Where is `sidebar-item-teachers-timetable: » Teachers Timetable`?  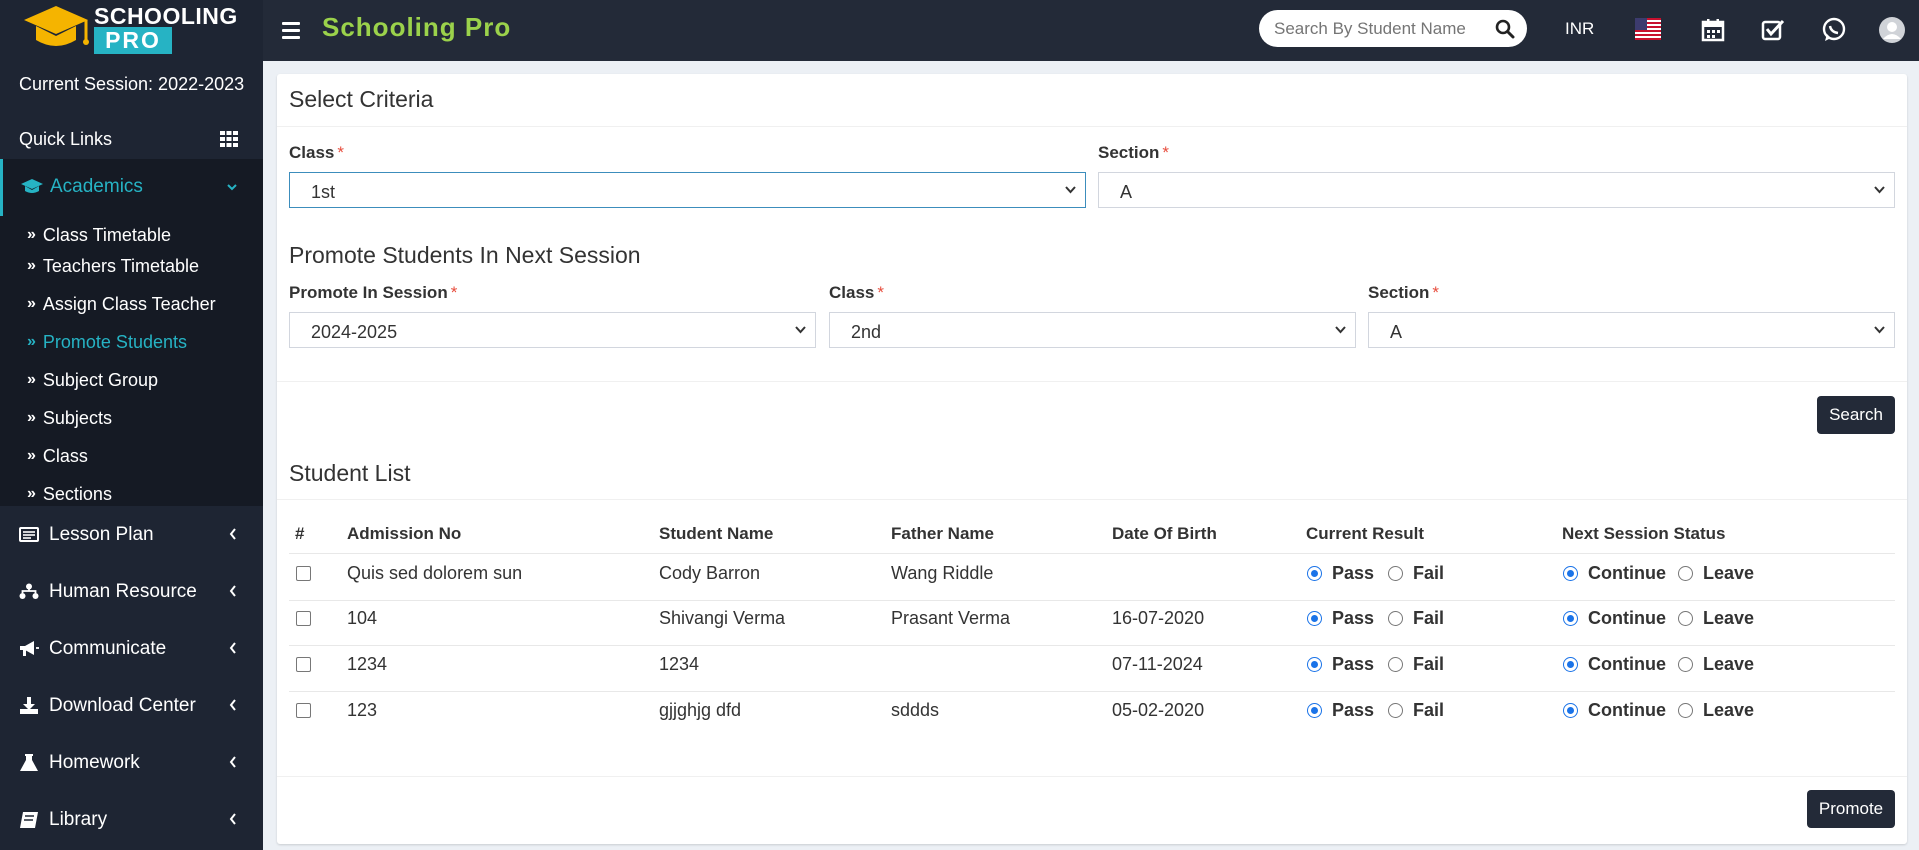 sidebar-item-teachers-timetable: » Teachers Timetable is located at coordinates (113, 266).